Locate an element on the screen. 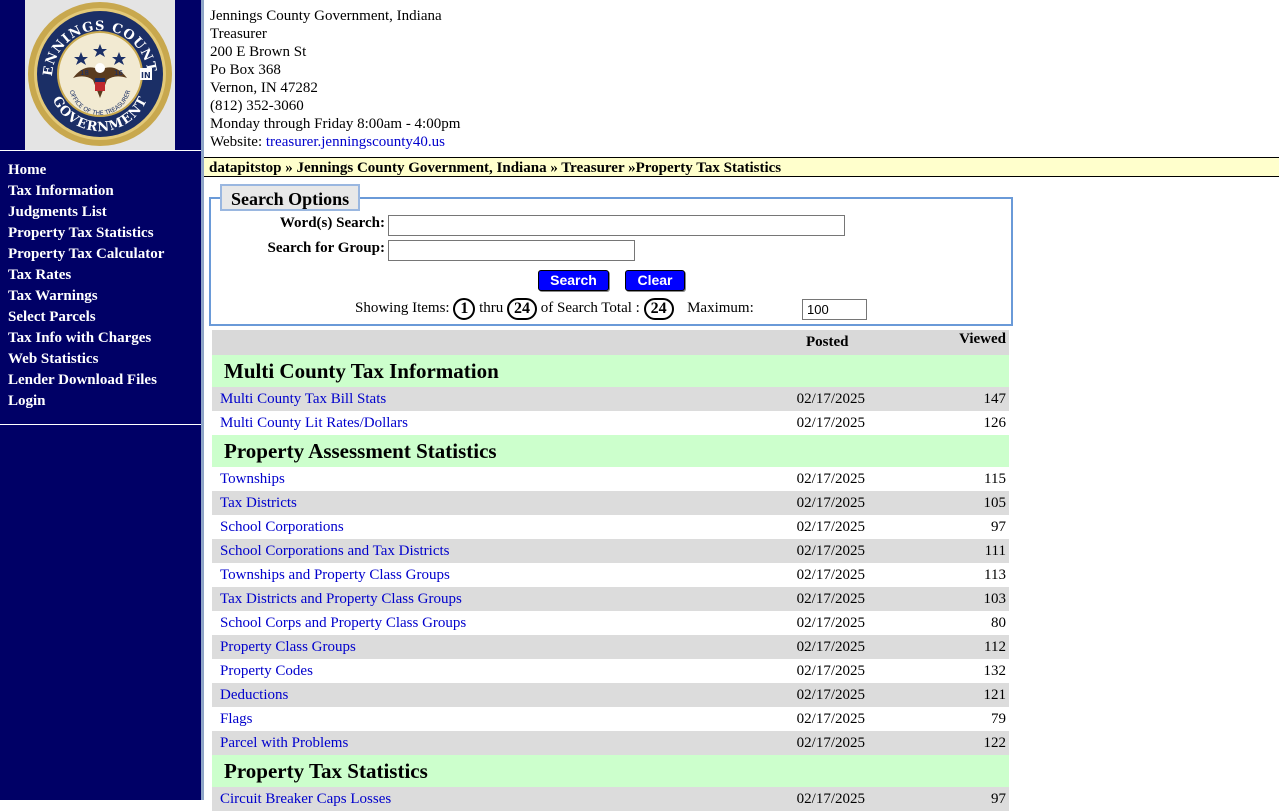 The height and width of the screenshot is (811, 1280). search-button: Search is located at coordinates (573, 280).